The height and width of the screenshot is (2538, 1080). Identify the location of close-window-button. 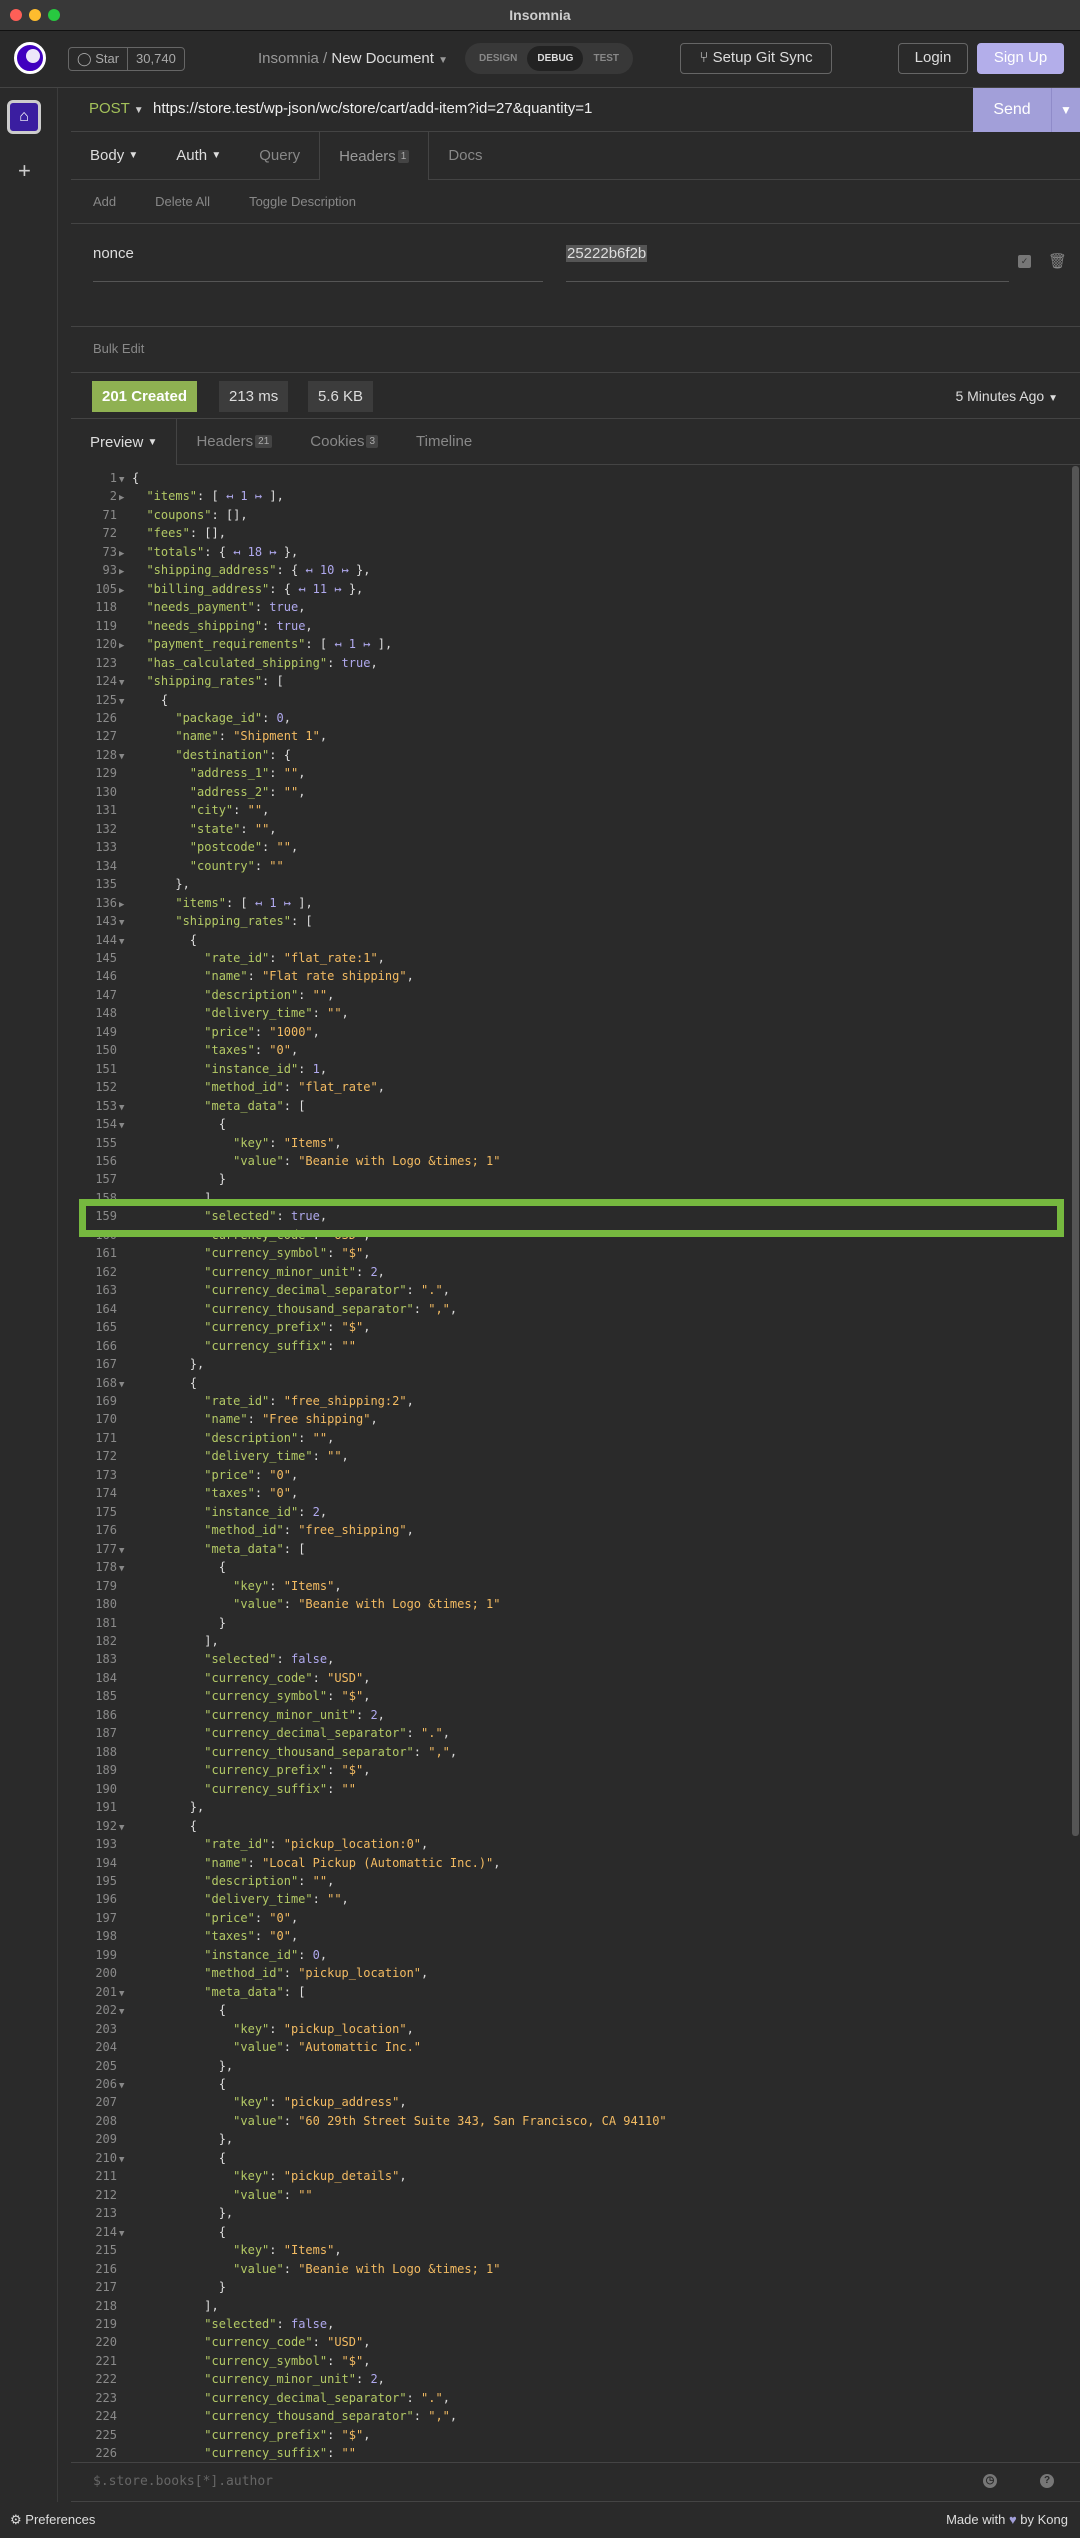
(16, 15).